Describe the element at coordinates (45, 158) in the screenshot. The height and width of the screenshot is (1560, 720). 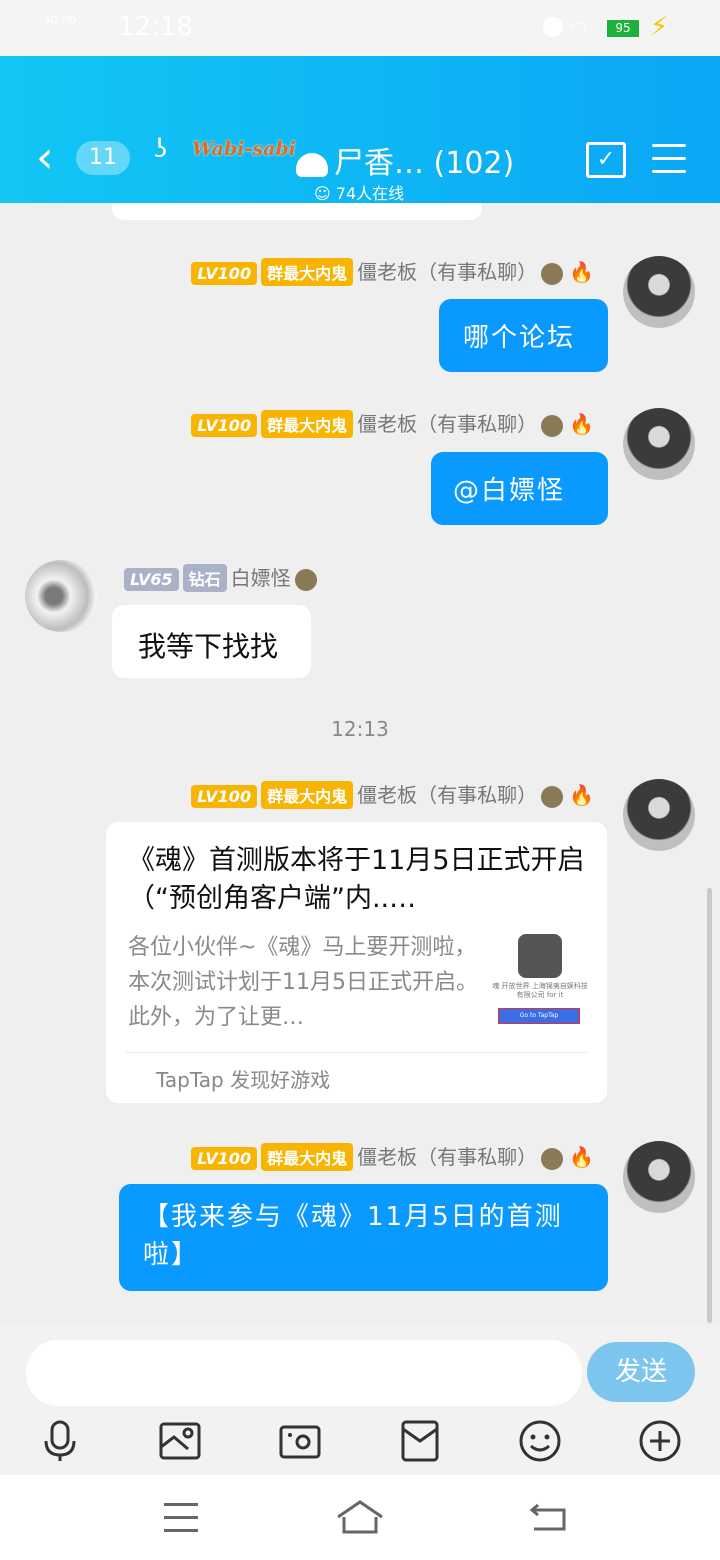
I see `back-icon: ‹` at that location.